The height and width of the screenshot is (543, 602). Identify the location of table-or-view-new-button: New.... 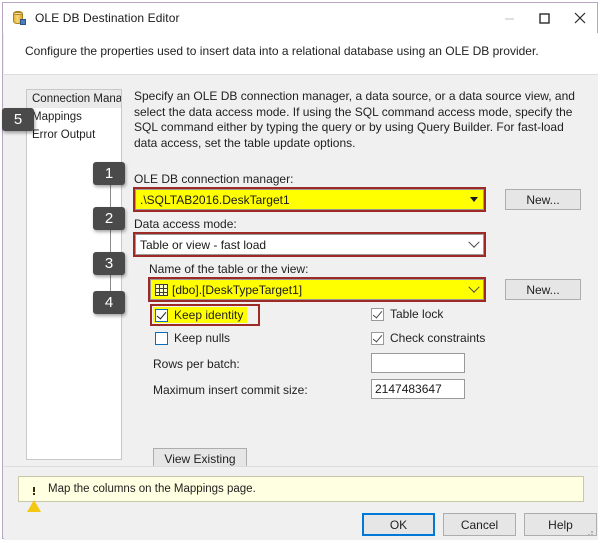
(543, 289).